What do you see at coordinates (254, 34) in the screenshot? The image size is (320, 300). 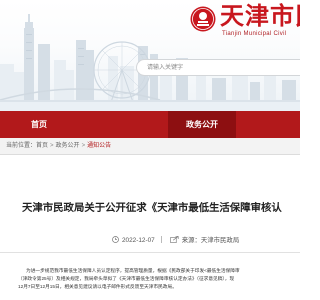 I see `site-subtitle: Tianjin Municipal Civil` at bounding box center [254, 34].